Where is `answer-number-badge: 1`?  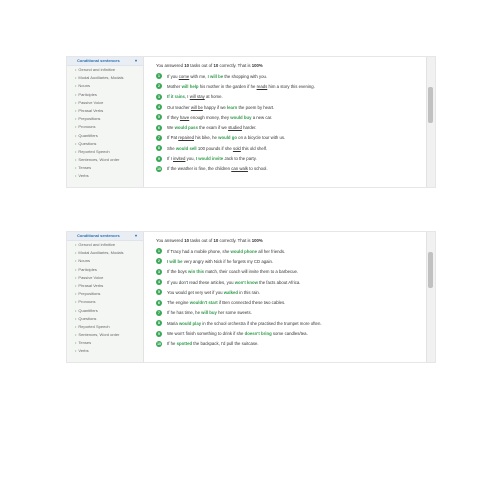 answer-number-badge: 1 is located at coordinates (159, 251).